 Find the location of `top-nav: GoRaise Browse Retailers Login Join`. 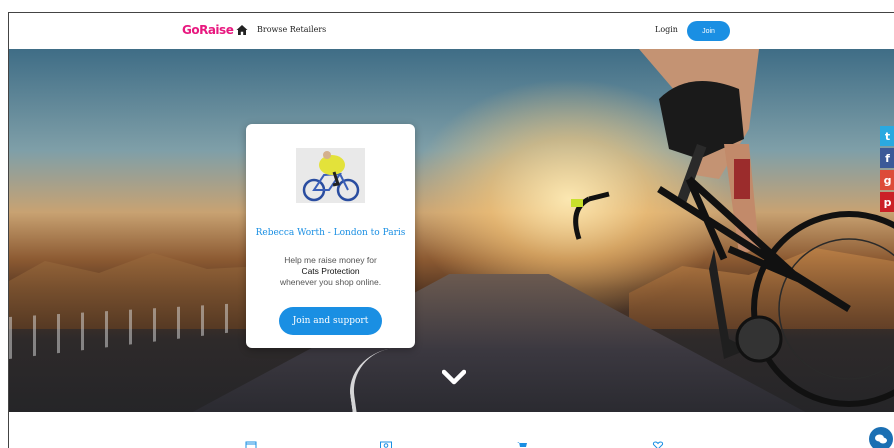

top-nav: GoRaise Browse Retailers Login Join is located at coordinates (451, 31).